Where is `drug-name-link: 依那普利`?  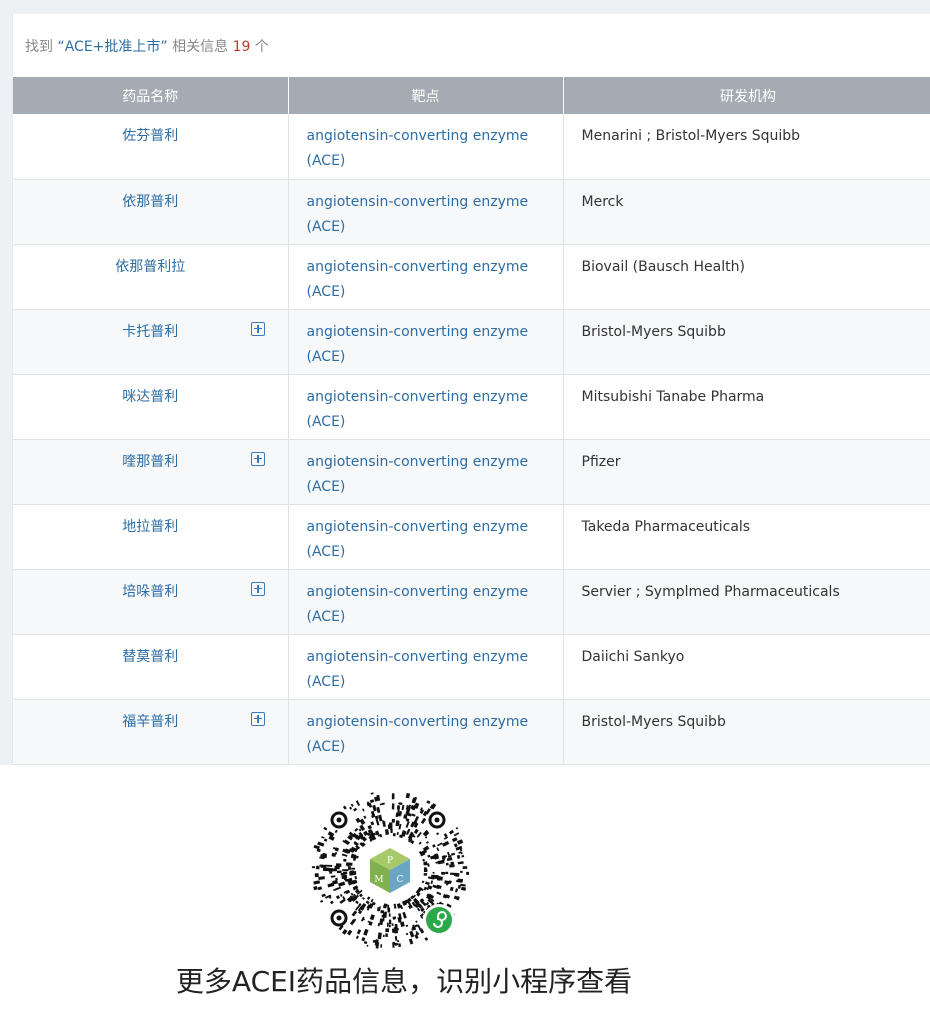 drug-name-link: 依那普利 is located at coordinates (150, 202).